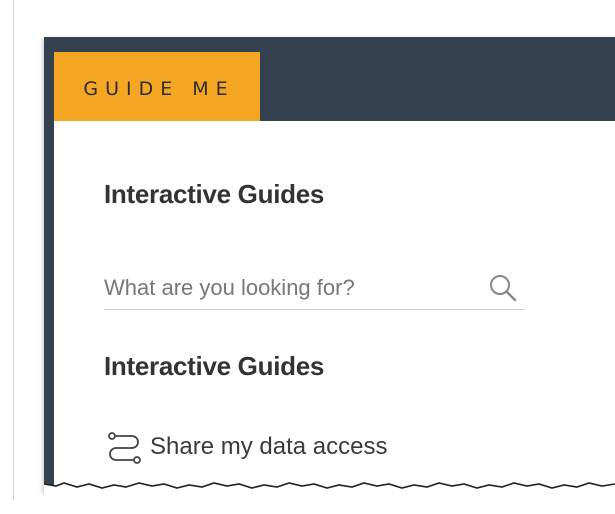 Image resolution: width=615 pixels, height=514 pixels. I want to click on route-icon, so click(124, 448).